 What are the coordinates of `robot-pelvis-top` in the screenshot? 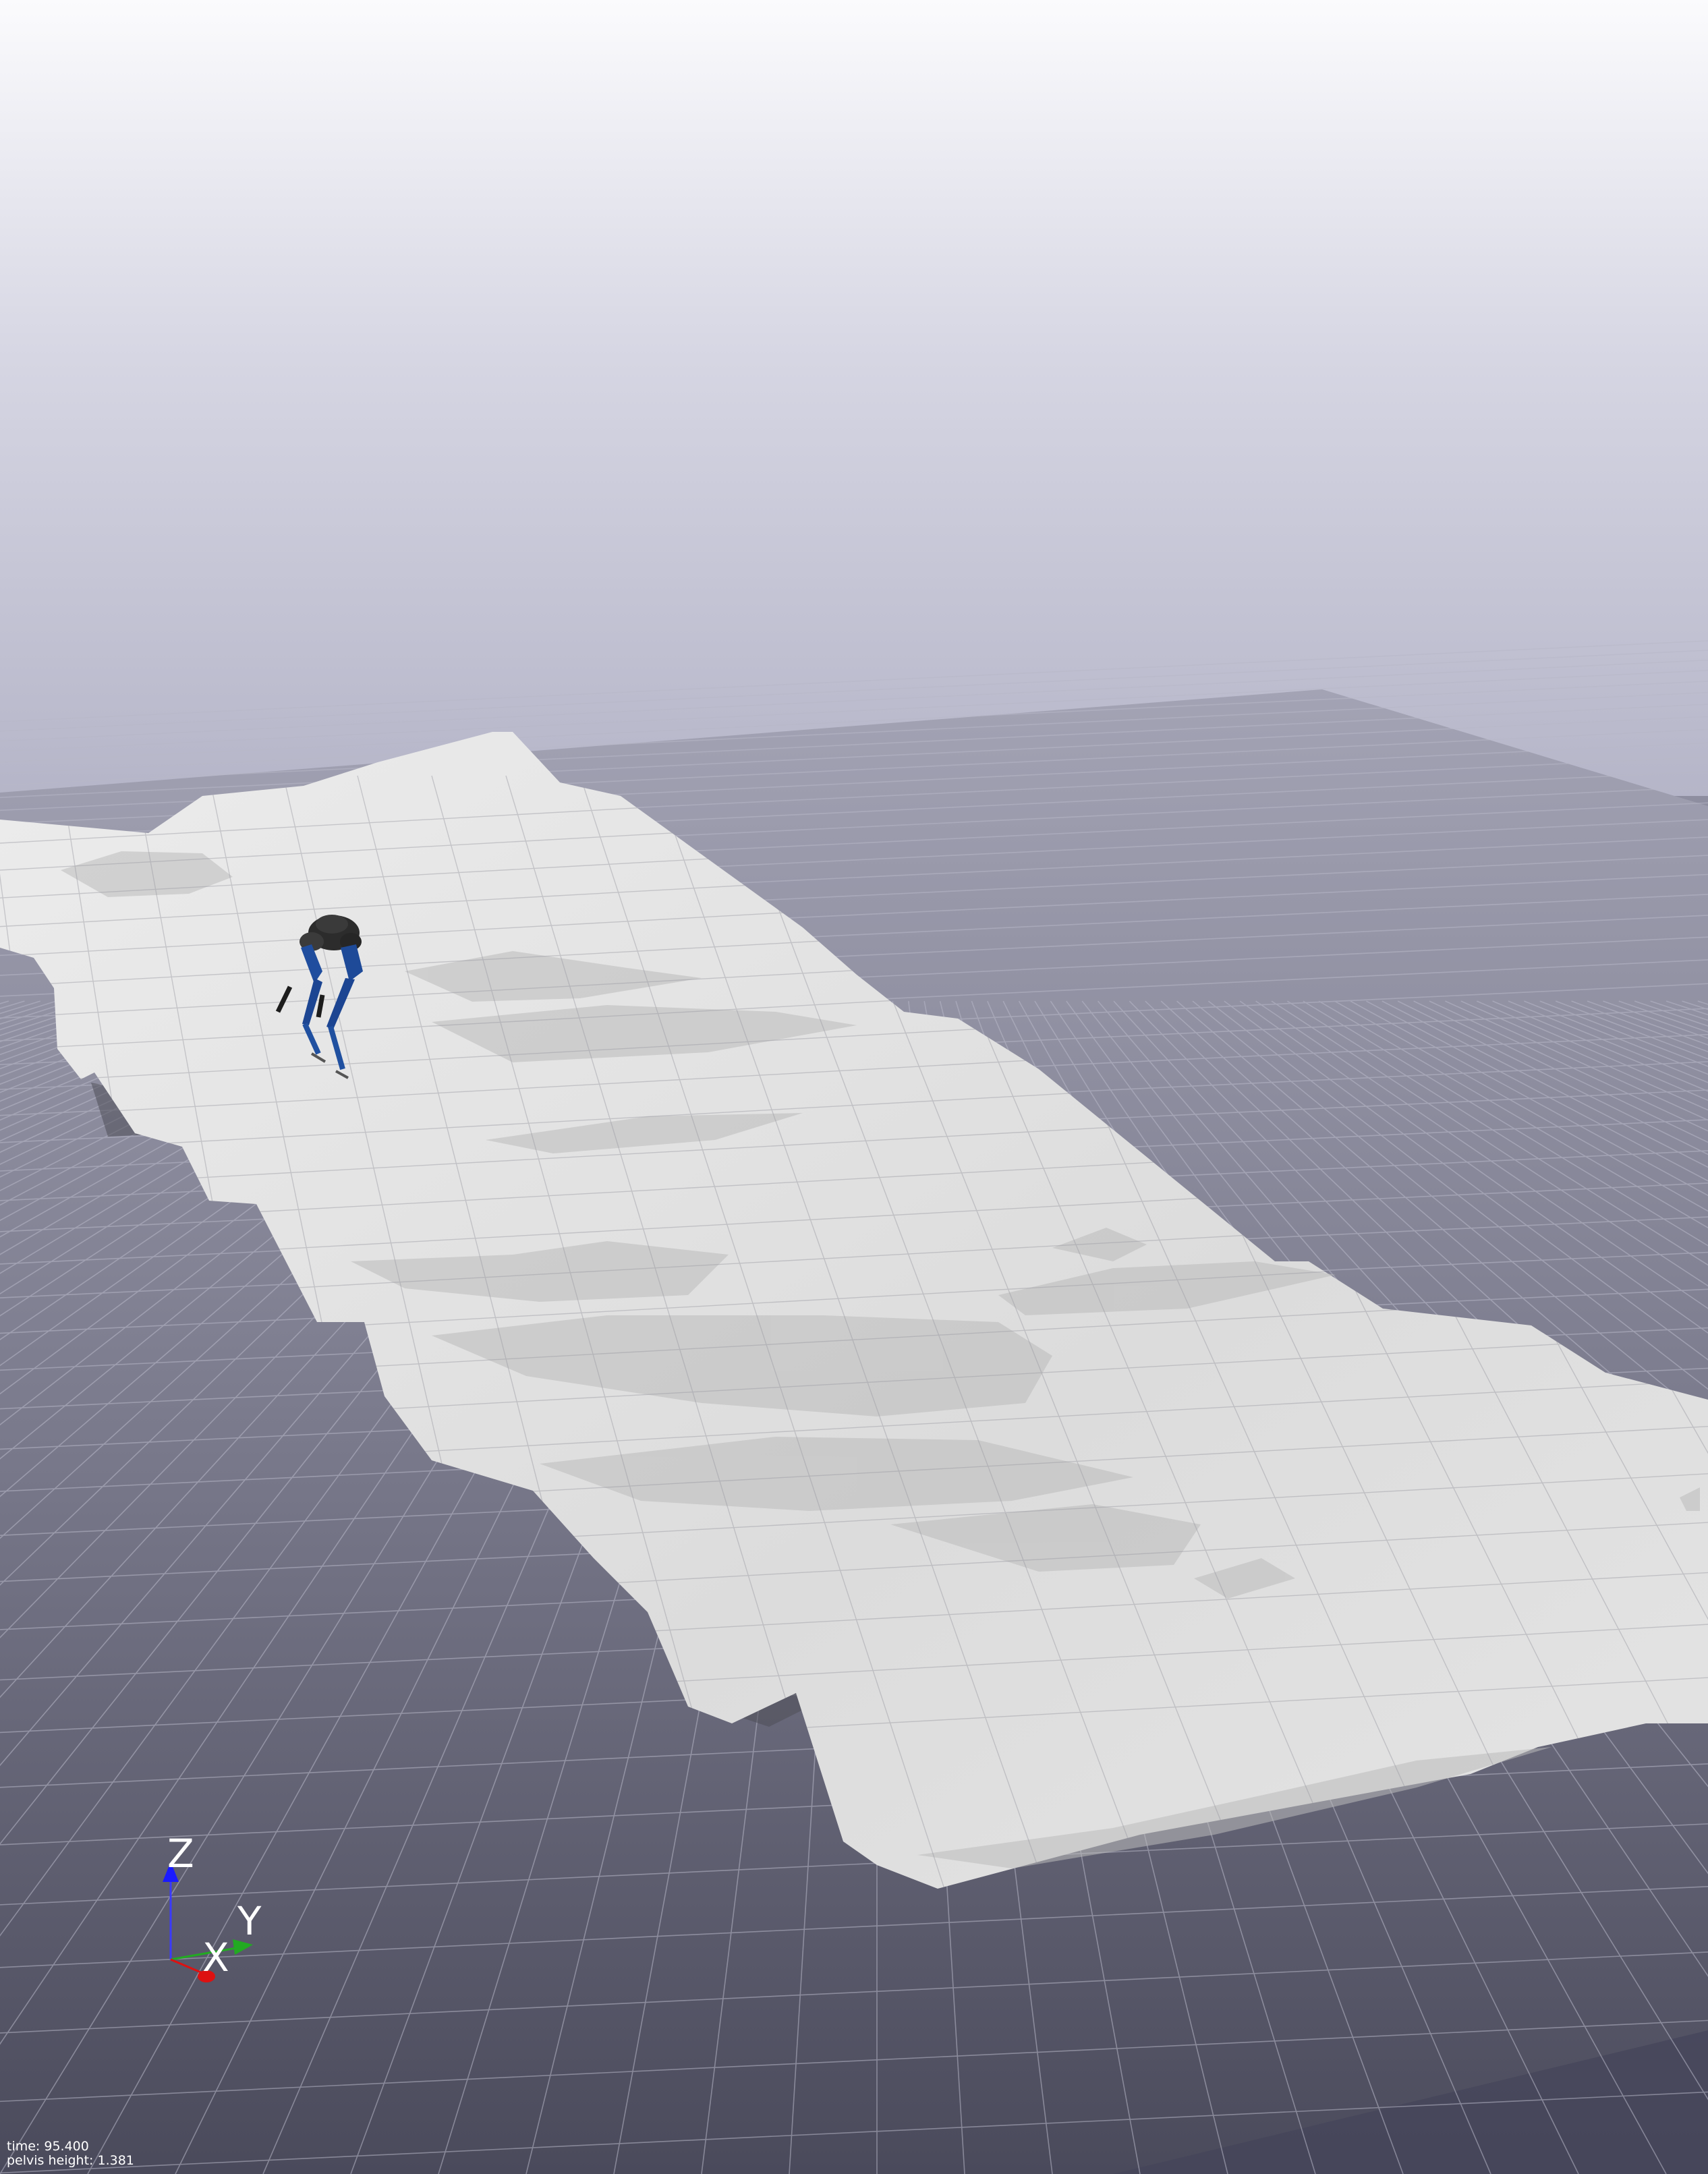 It's located at (332, 925).